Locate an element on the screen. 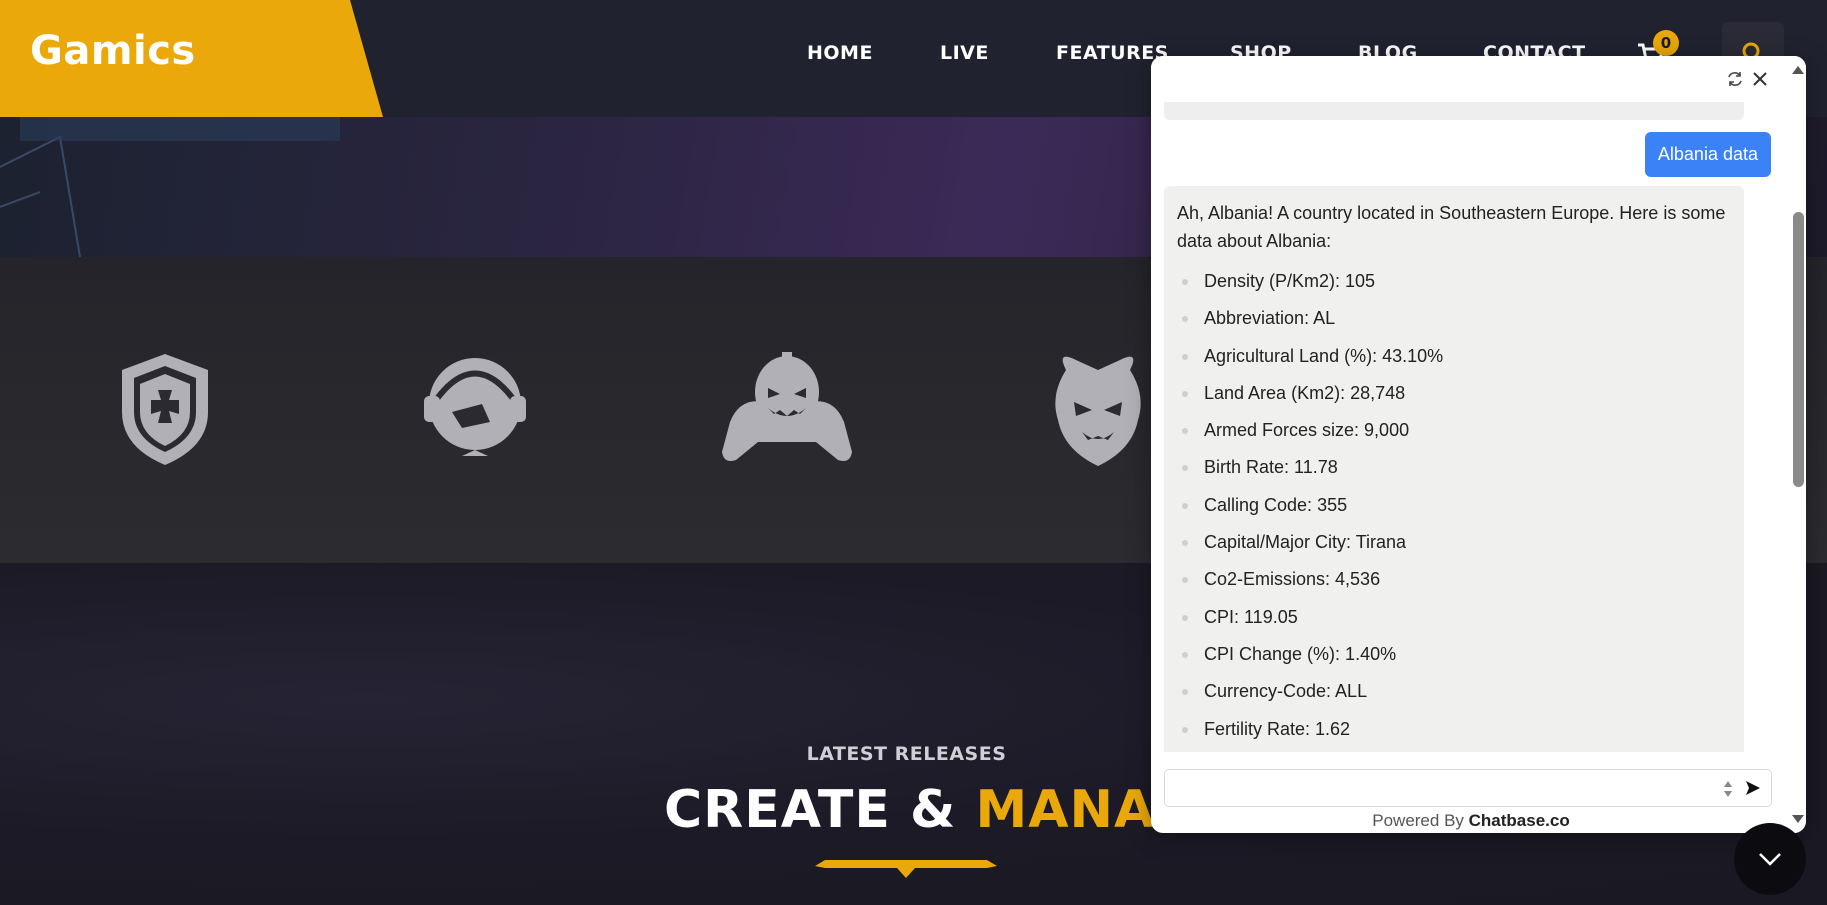 The width and height of the screenshot is (1827, 905). section-title: CREATE & MANAGE is located at coordinates (949, 810).